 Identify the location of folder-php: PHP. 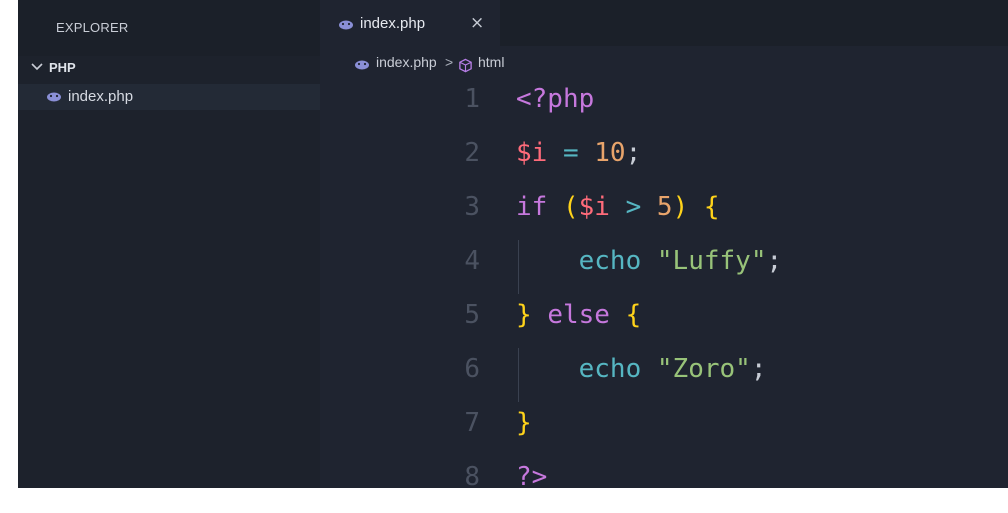
(169, 69).